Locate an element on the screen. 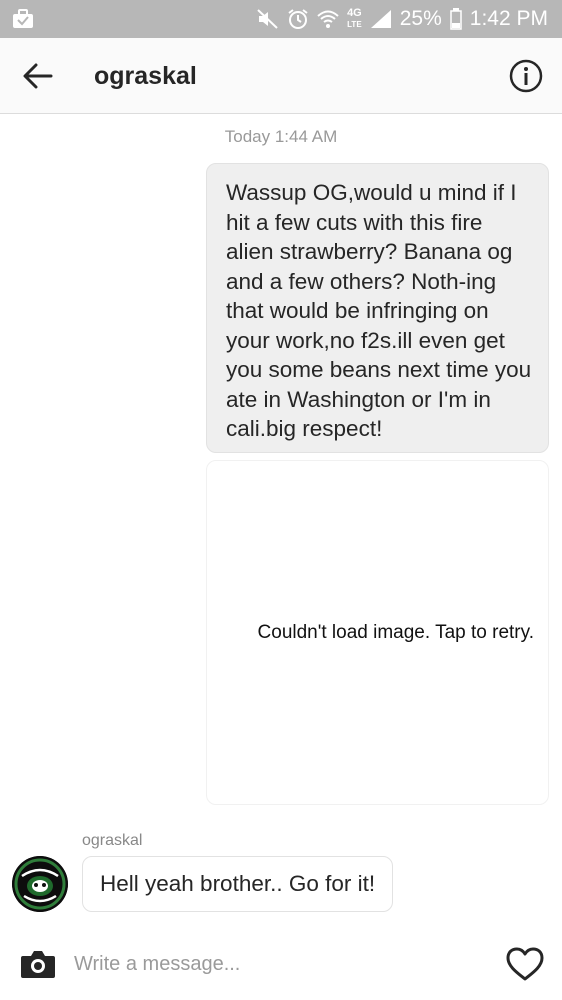 The height and width of the screenshot is (1000, 562). info-icon is located at coordinates (526, 76).